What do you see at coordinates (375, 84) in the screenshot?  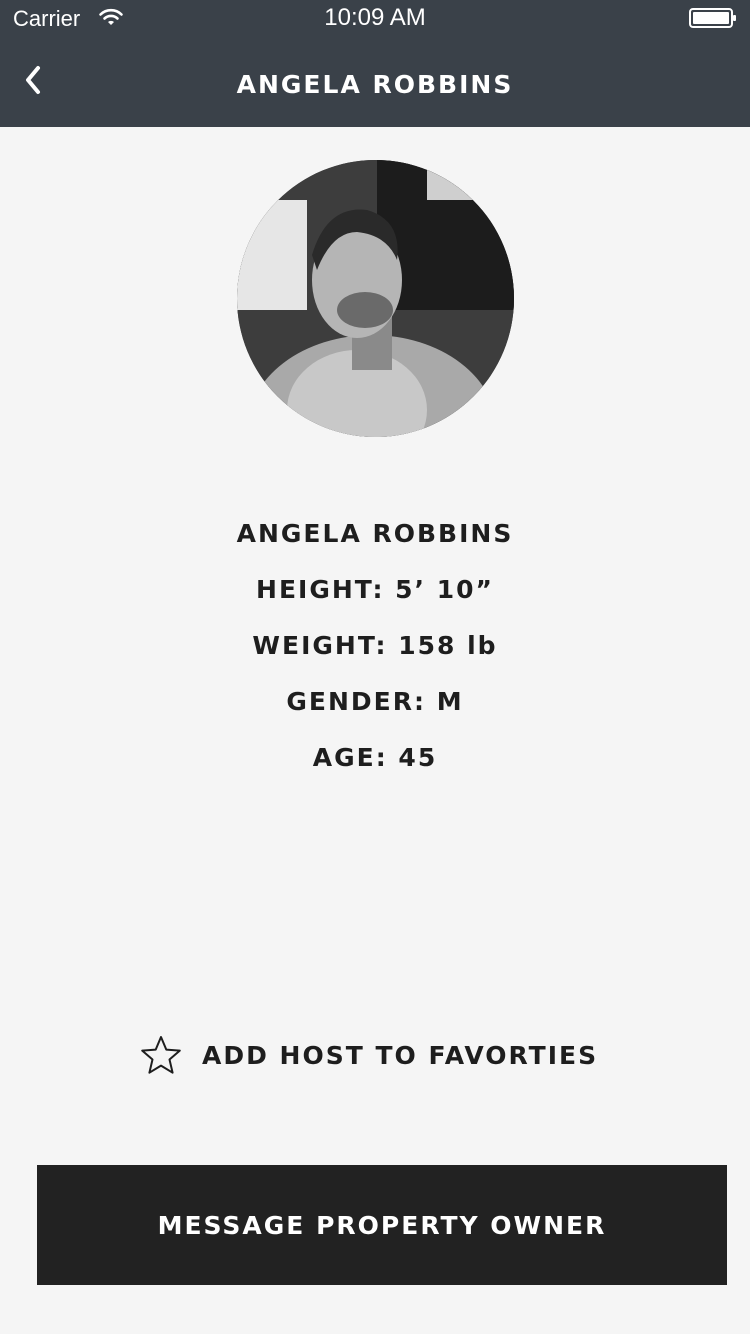 I see `page-title: ANGELA ROBBINS` at bounding box center [375, 84].